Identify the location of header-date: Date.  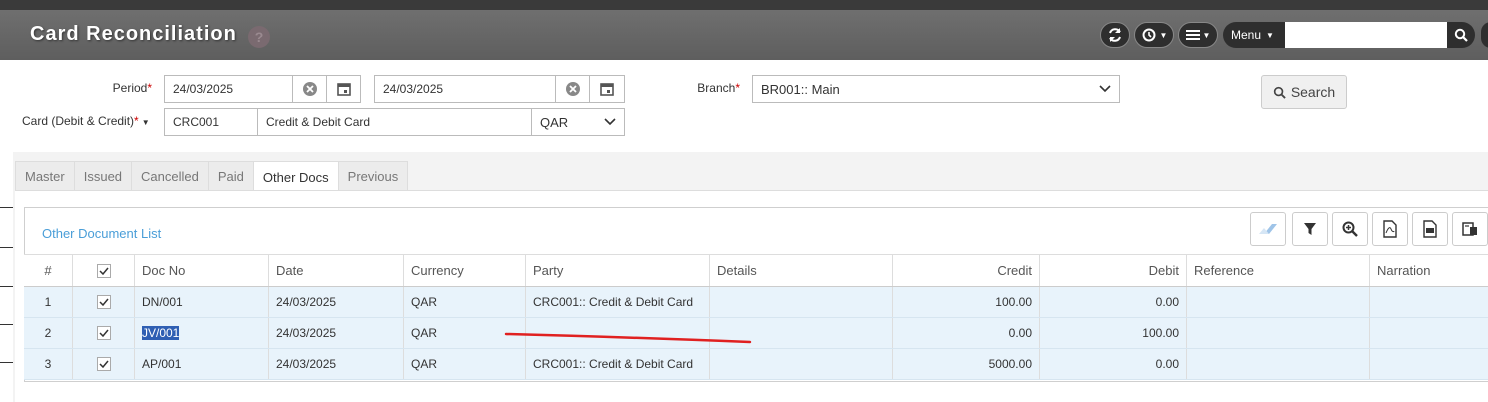
(336, 270).